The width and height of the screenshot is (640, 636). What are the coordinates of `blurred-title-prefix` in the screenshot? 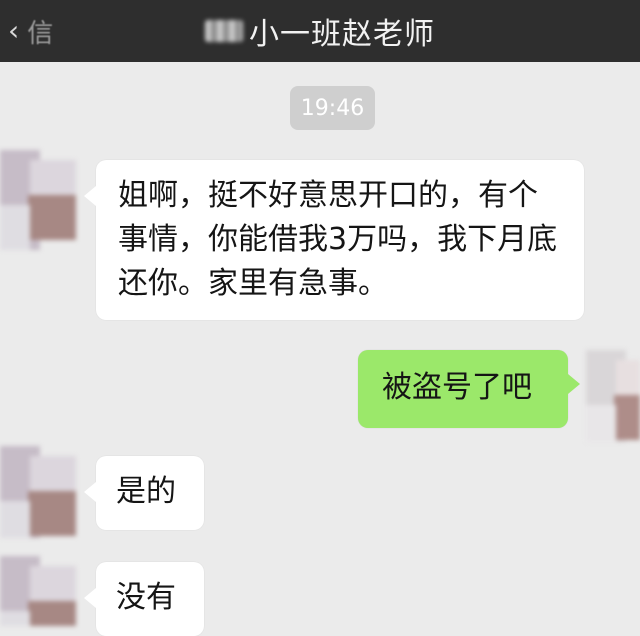 It's located at (224, 31).